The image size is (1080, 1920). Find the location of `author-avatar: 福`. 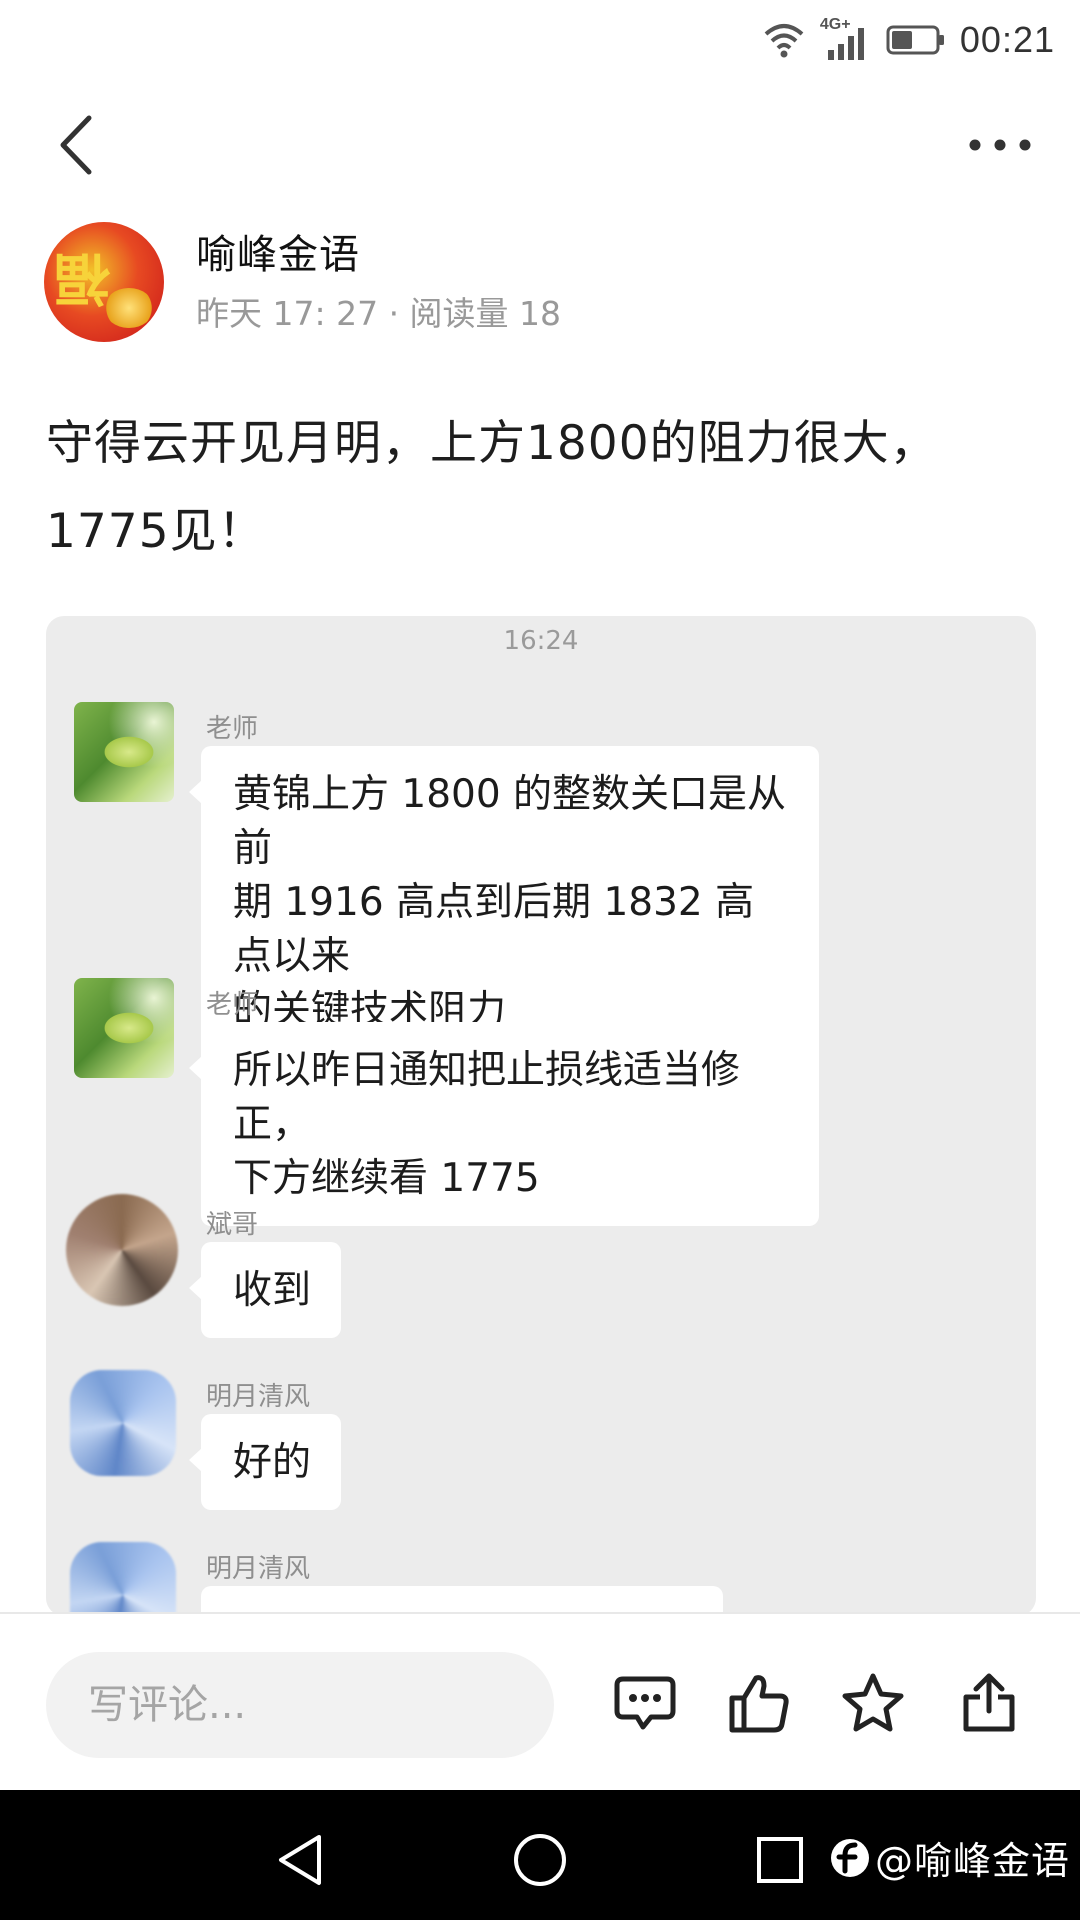

author-avatar: 福 is located at coordinates (104, 282).